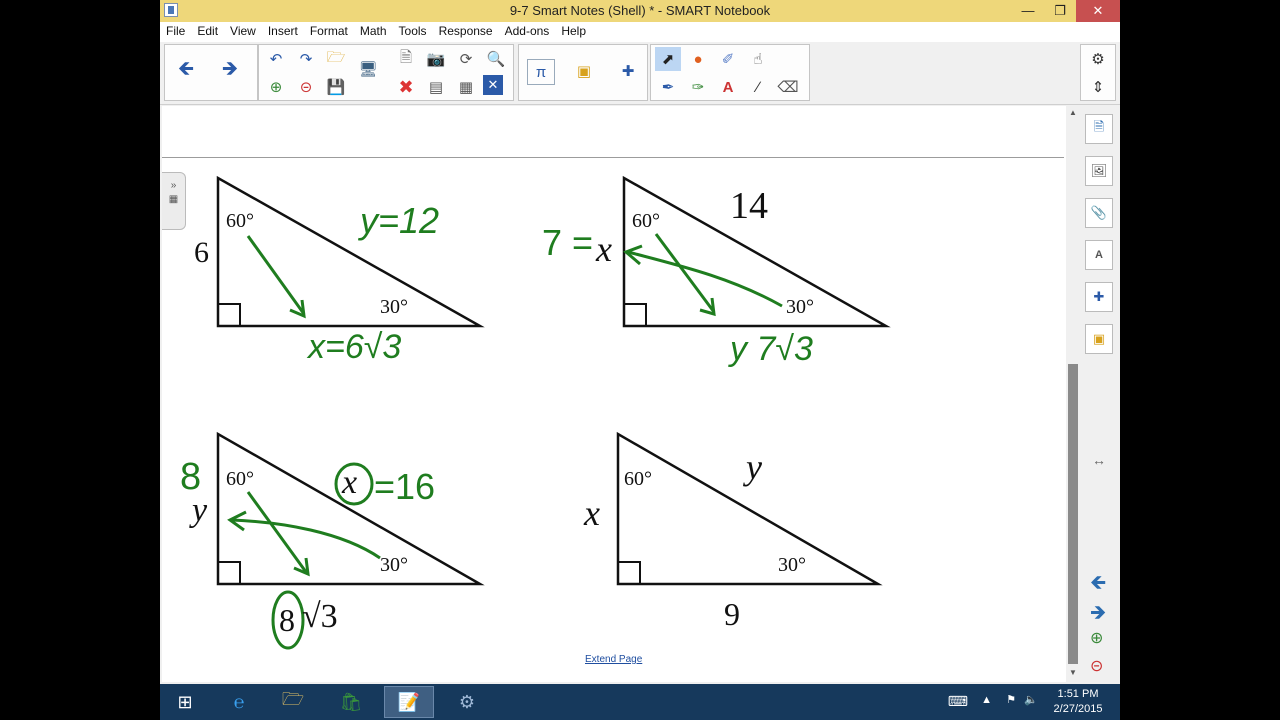 The height and width of the screenshot is (720, 1280). What do you see at coordinates (1099, 171) in the screenshot?
I see `gallery-tab-icon: 🖼` at bounding box center [1099, 171].